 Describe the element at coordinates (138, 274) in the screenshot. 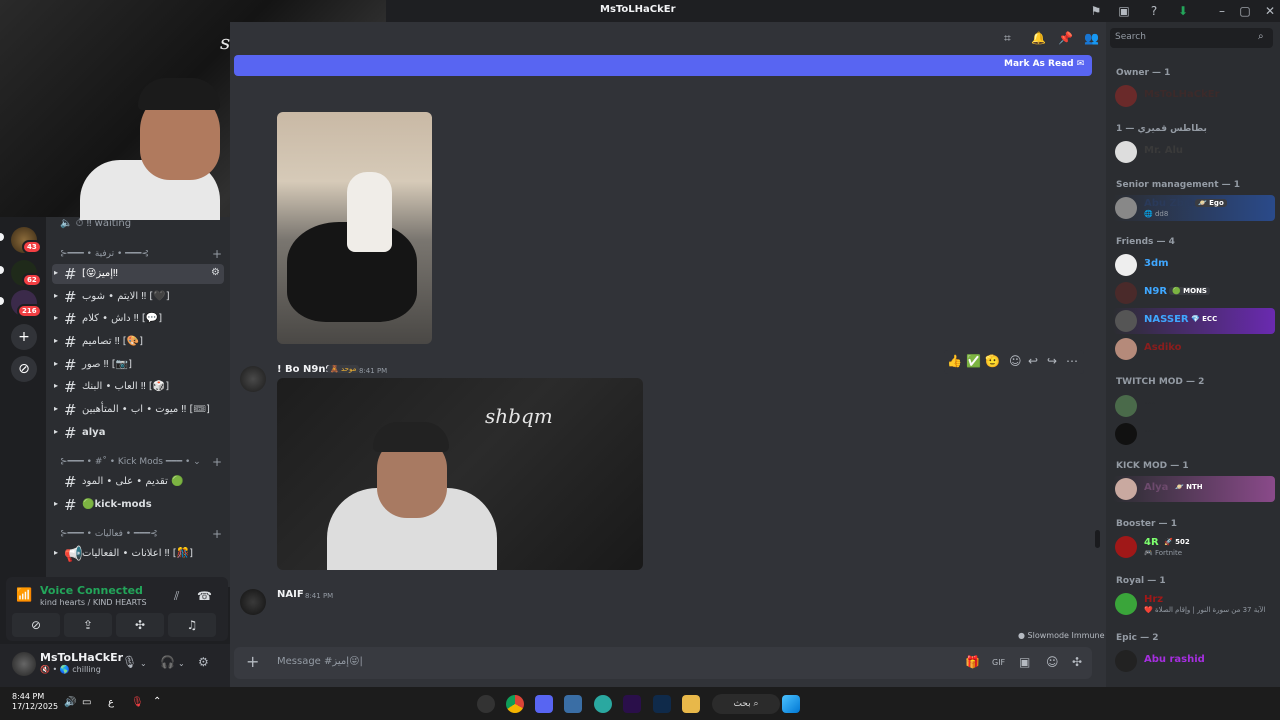

I see `channel-item: ▸ # [😜إميز‼ ⚙` at that location.